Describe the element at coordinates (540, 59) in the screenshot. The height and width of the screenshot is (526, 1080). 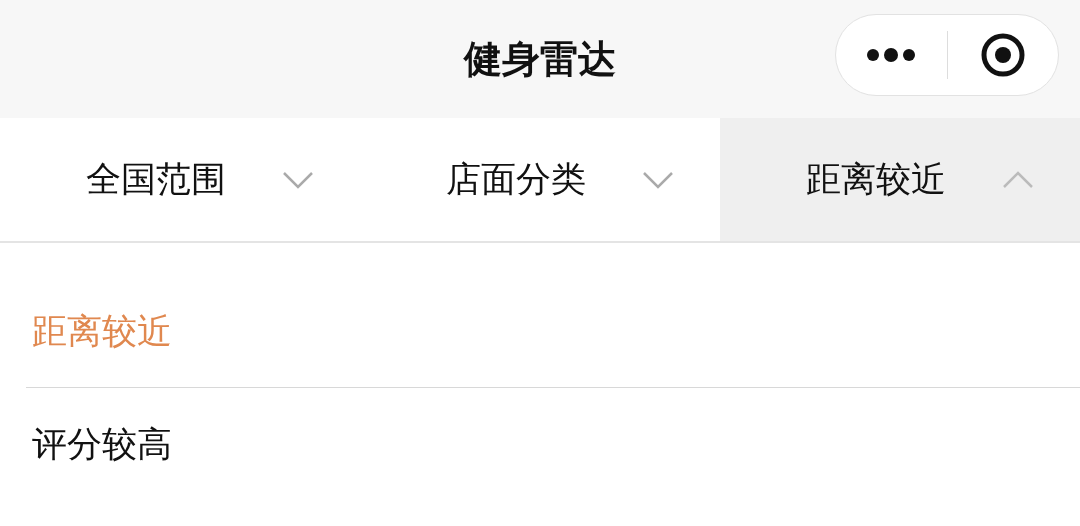
I see `window-title: 健身雷达` at that location.